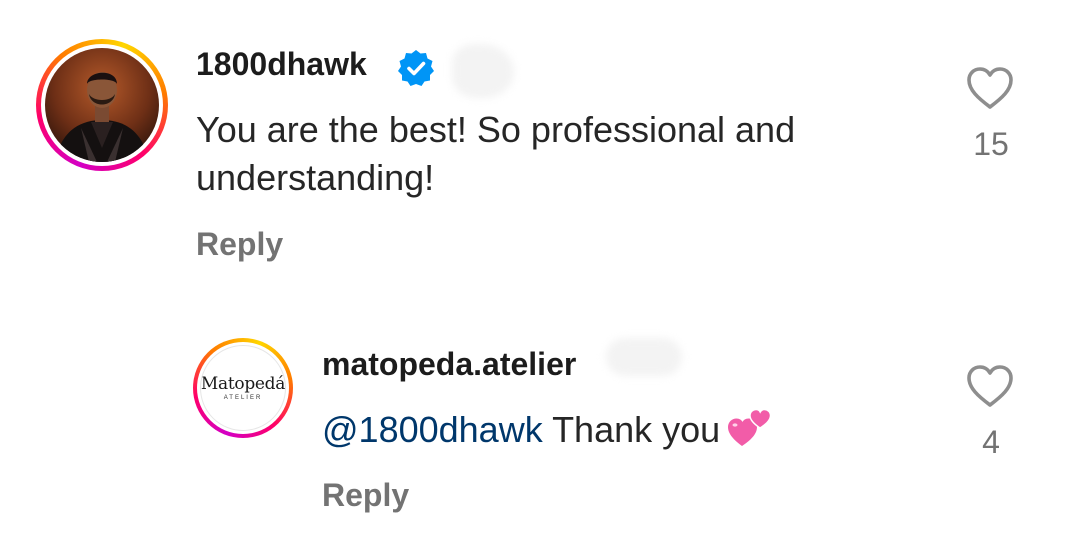 The height and width of the screenshot is (550, 1080). I want to click on avatar-gap, so click(102, 105).